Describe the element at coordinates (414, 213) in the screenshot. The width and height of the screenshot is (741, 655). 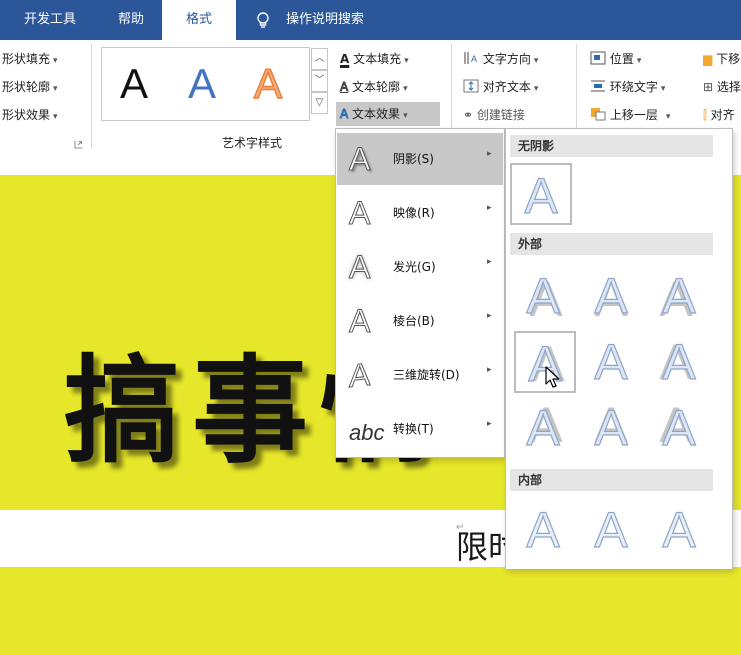
I see `menu-item-label: 映像(R)` at that location.